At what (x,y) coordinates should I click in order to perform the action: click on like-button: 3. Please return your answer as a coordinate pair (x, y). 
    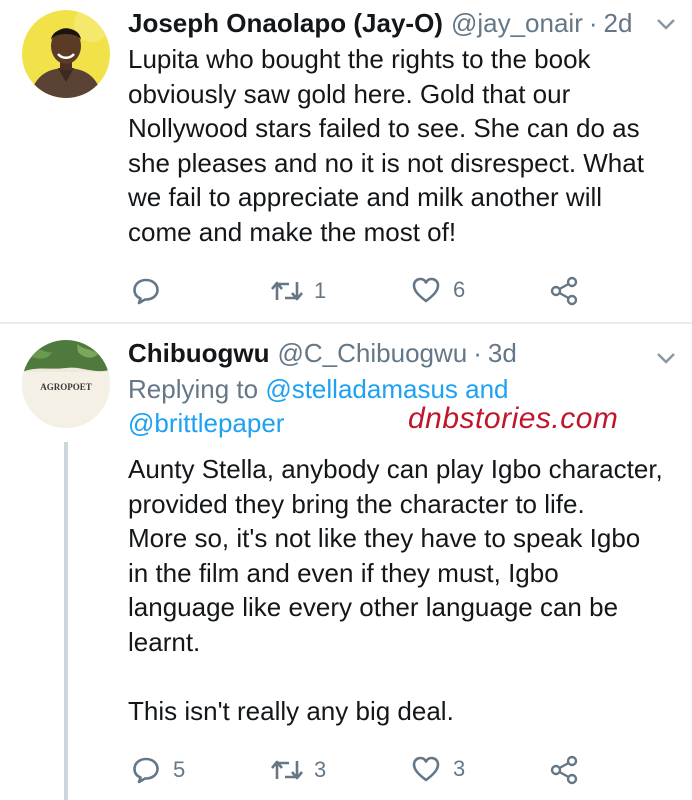
    Looking at the image, I should click on (438, 769).